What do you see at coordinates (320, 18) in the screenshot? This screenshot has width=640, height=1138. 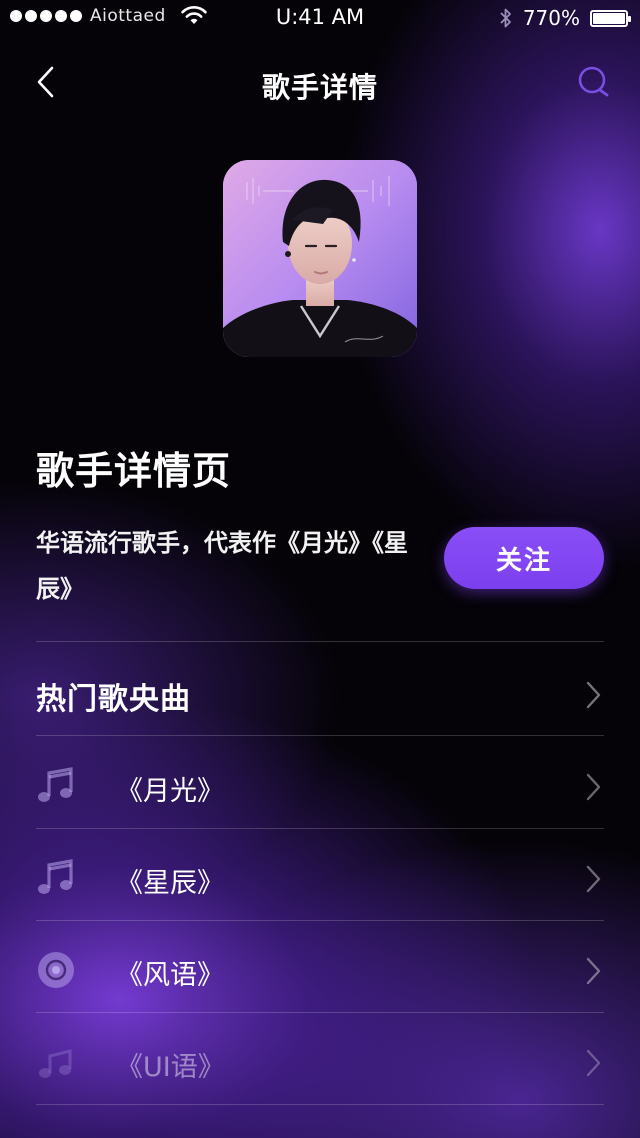 I see `status-bar: Aiottaed U:41 AM 770%` at bounding box center [320, 18].